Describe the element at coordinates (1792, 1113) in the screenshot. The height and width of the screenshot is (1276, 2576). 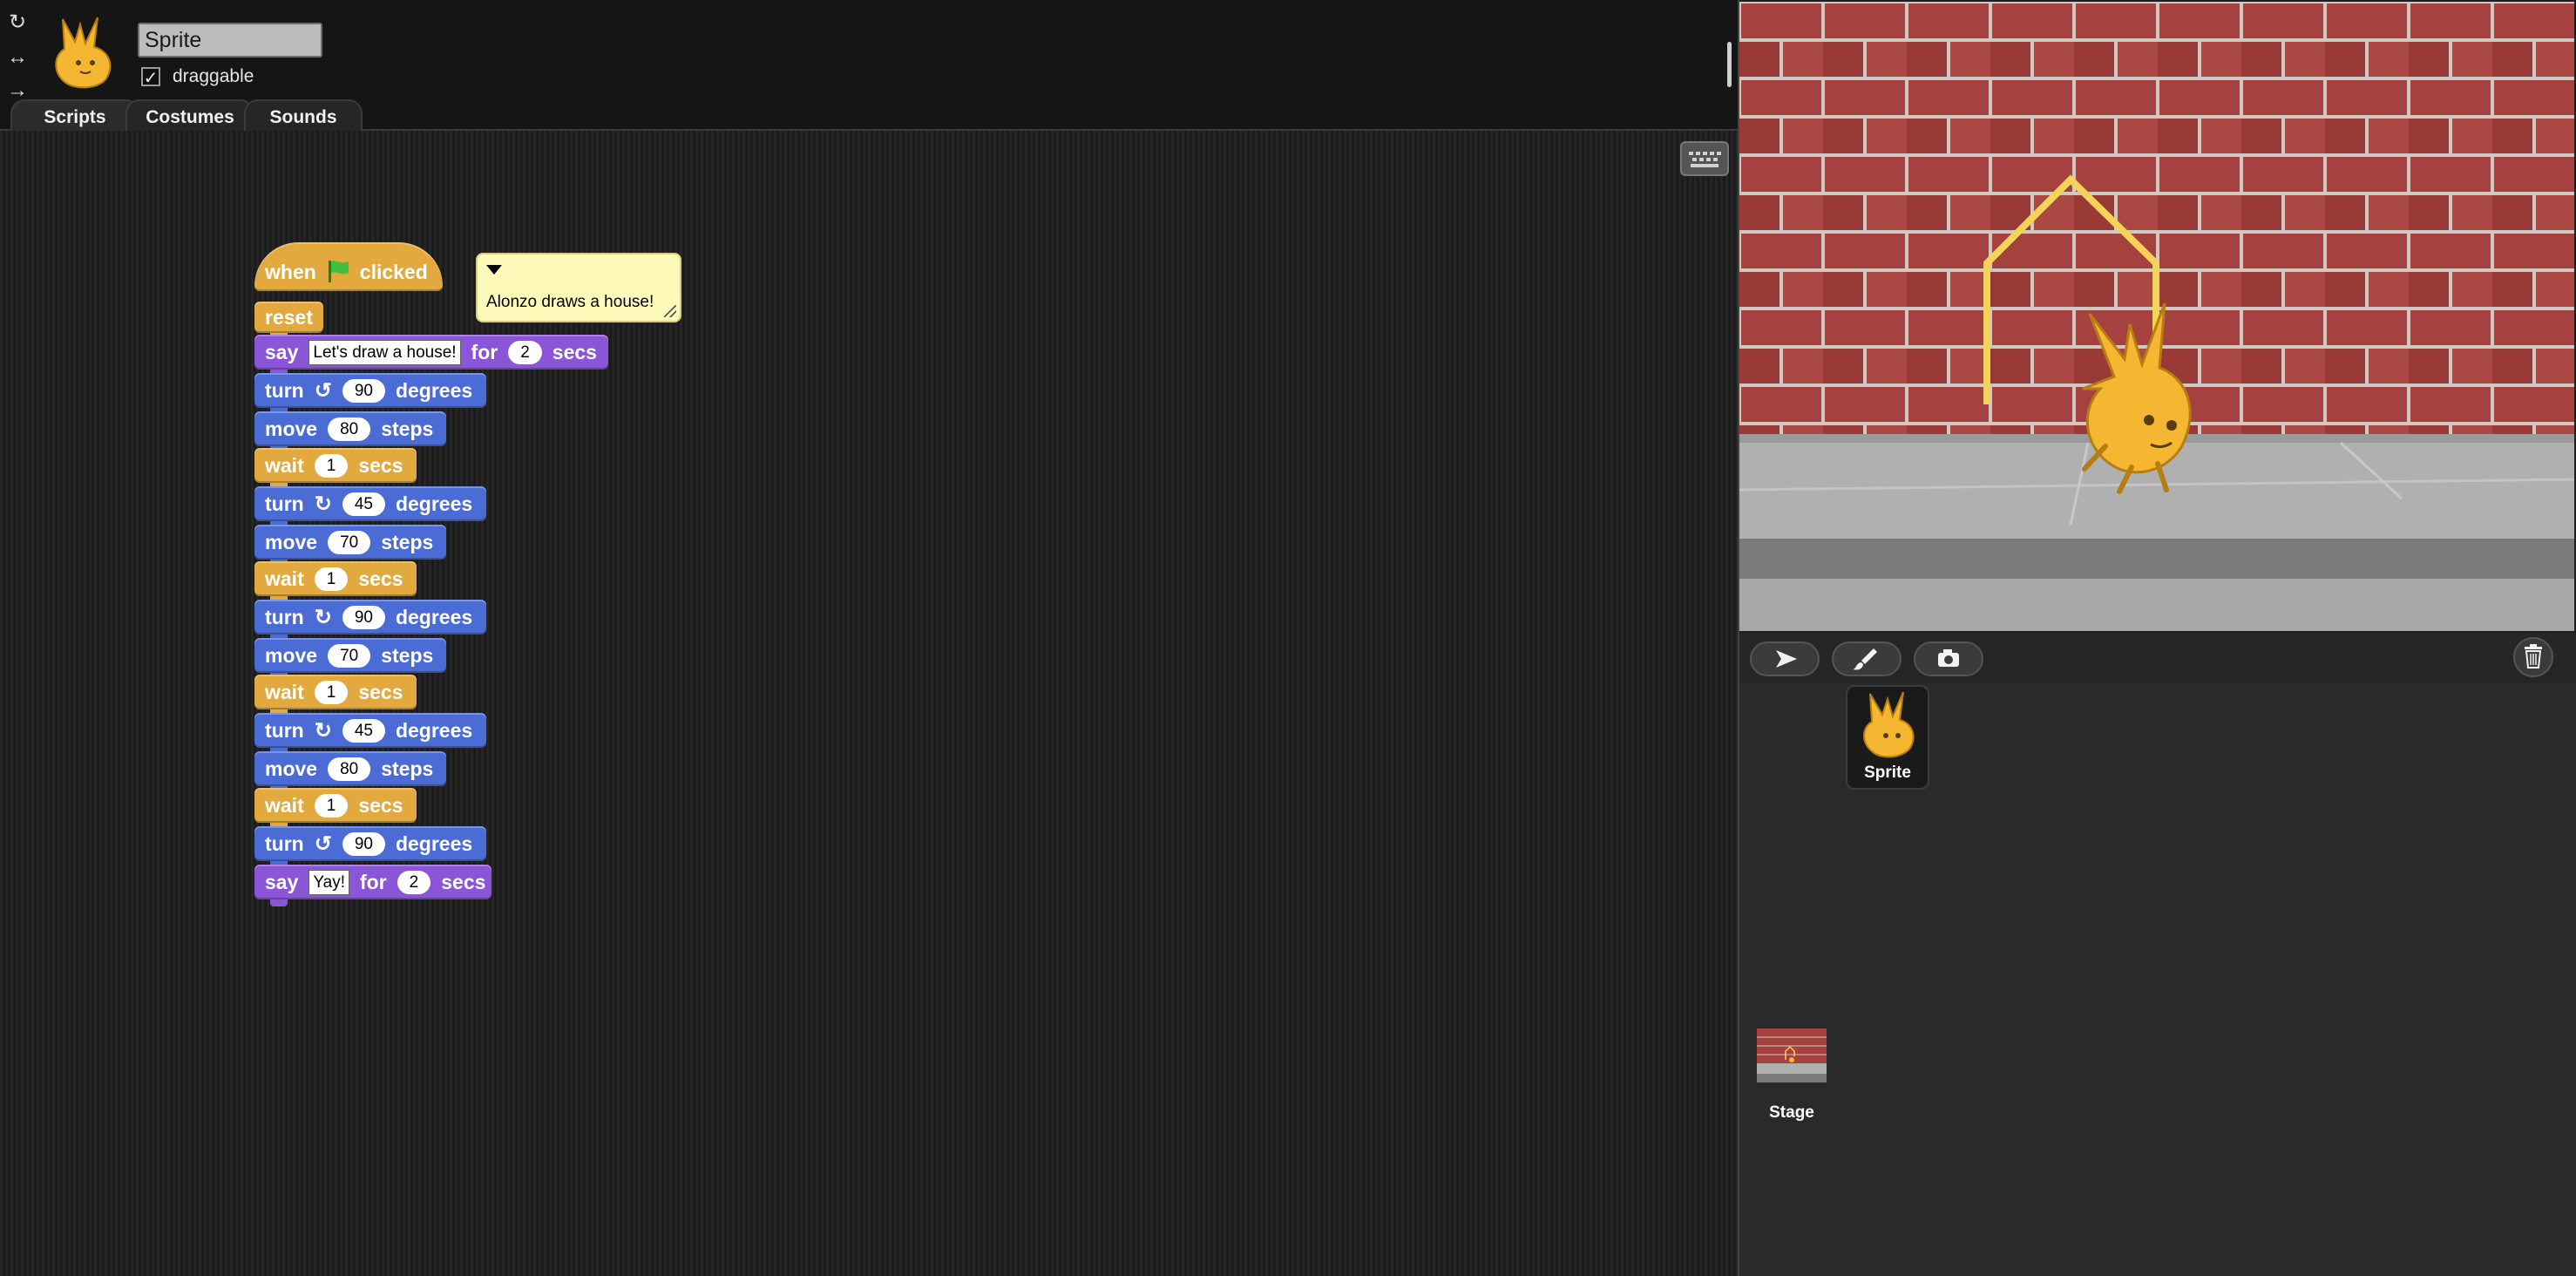
I see `stage-label: Stage` at that location.